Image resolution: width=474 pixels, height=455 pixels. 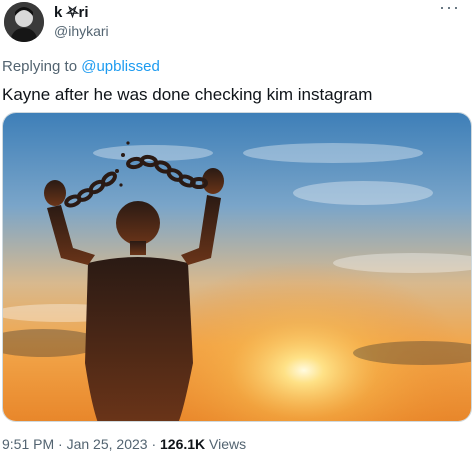 I want to click on replying-to-label: Replying to, so click(x=42, y=66).